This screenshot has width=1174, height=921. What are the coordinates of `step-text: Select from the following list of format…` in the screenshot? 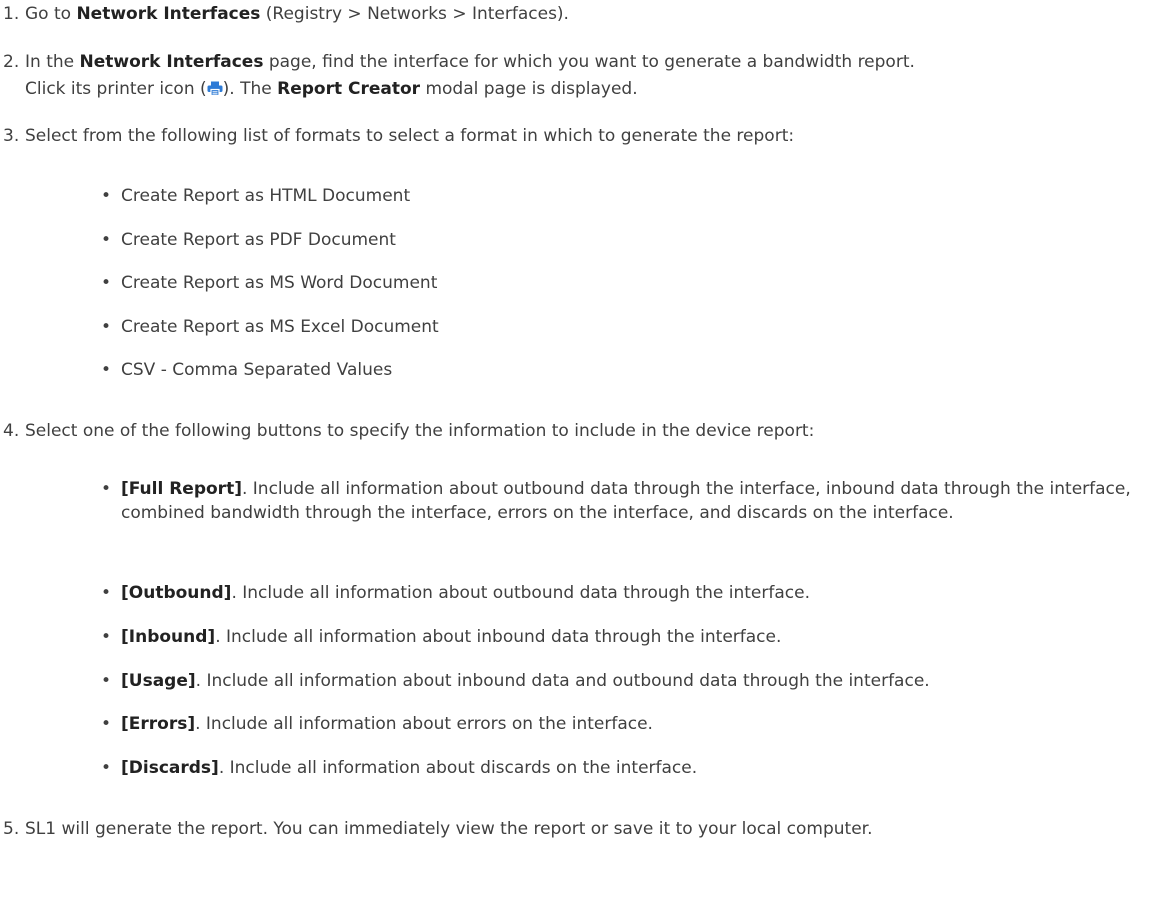 It's located at (410, 136).